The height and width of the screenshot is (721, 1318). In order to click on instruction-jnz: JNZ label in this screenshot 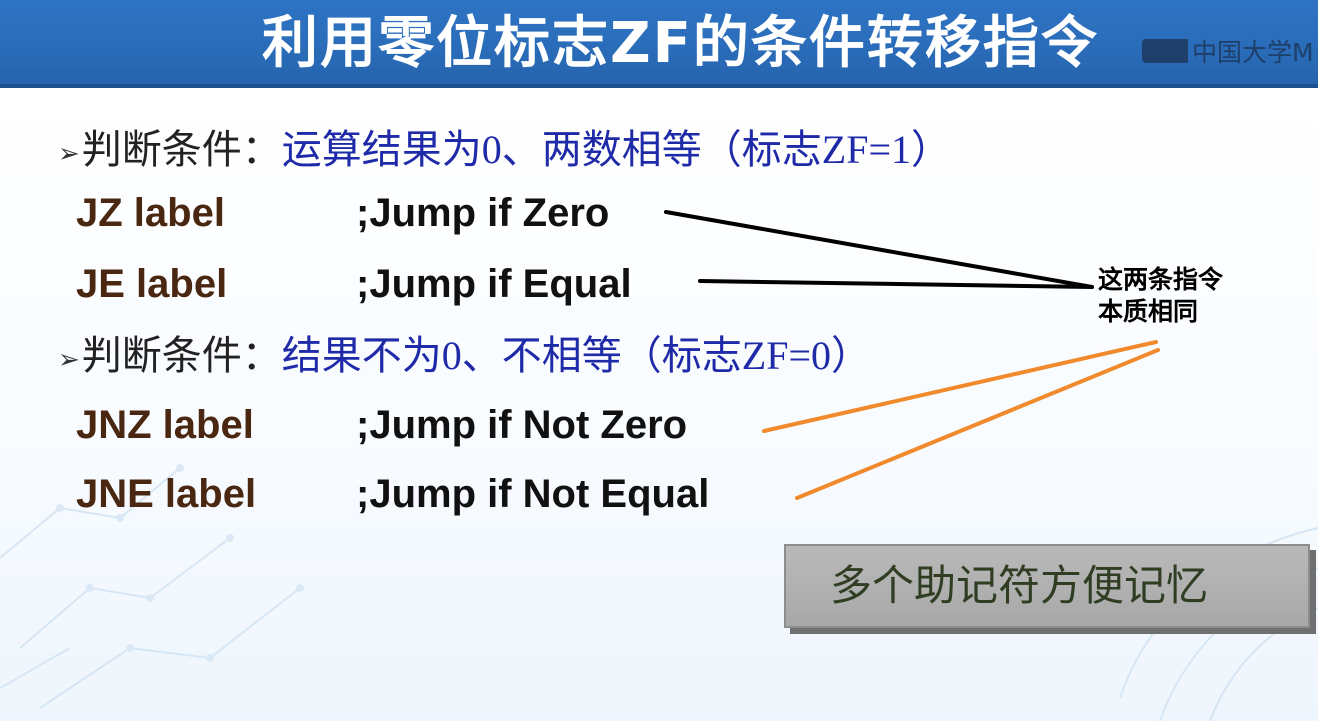, I will do `click(165, 425)`.